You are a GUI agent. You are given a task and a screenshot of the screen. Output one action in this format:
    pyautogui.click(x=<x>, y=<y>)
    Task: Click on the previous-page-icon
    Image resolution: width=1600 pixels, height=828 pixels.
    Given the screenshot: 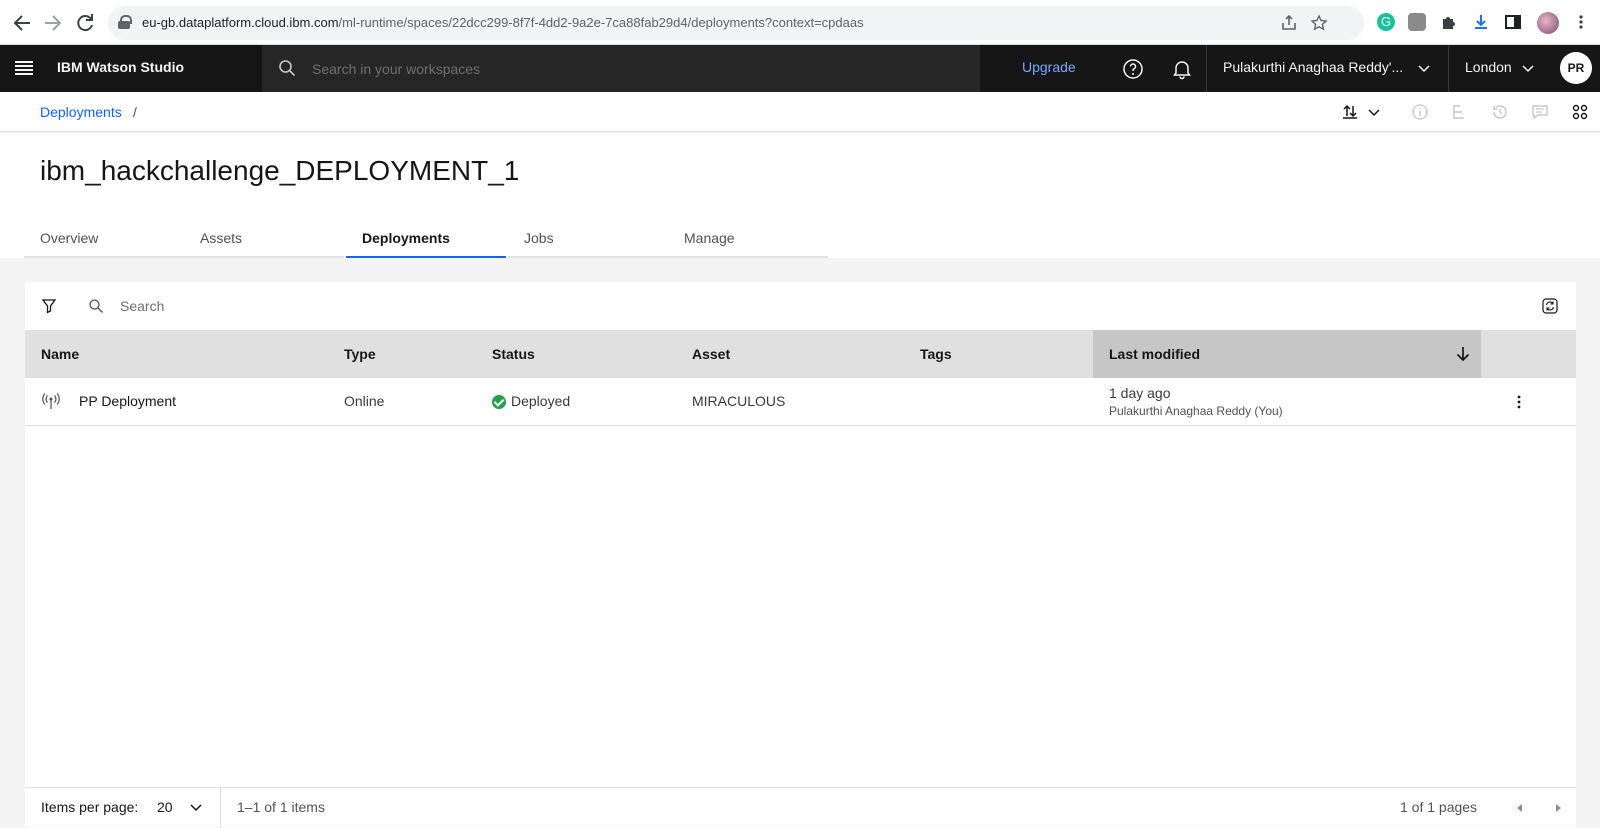 What is the action you would take?
    pyautogui.click(x=1520, y=808)
    